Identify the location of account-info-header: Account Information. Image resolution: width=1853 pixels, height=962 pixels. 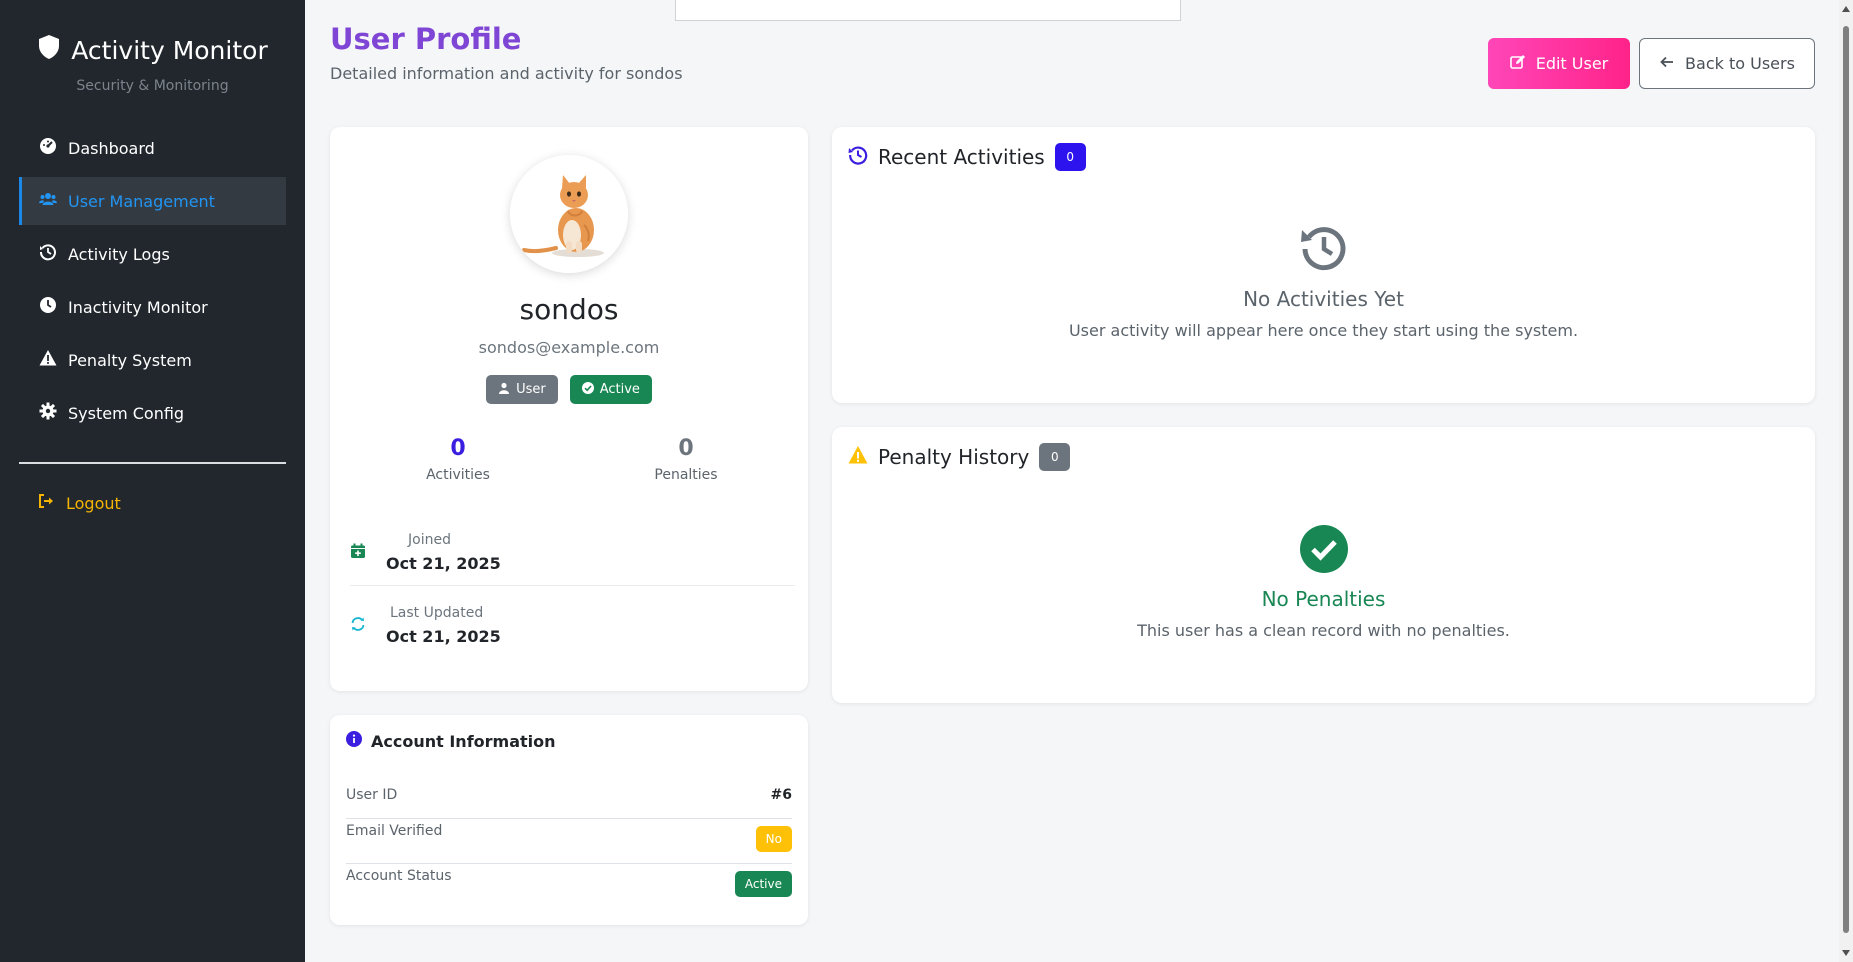
(451, 741).